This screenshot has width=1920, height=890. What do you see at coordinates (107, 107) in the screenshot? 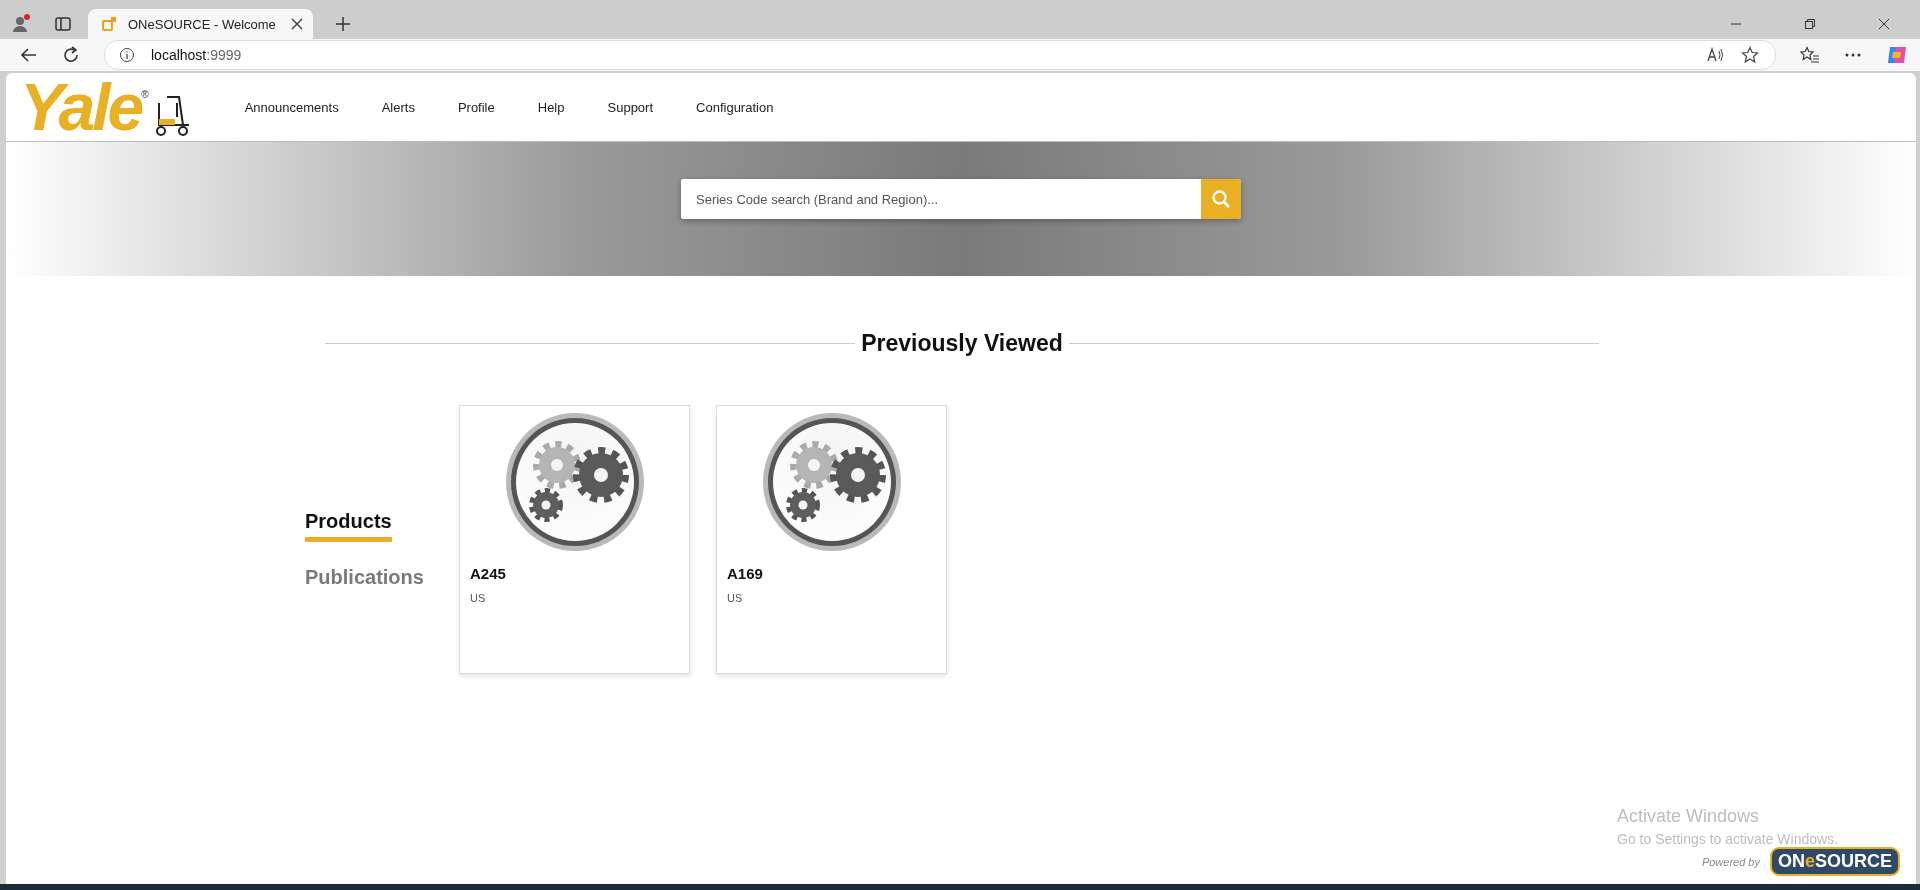
I see `yale-logo: Yale®` at bounding box center [107, 107].